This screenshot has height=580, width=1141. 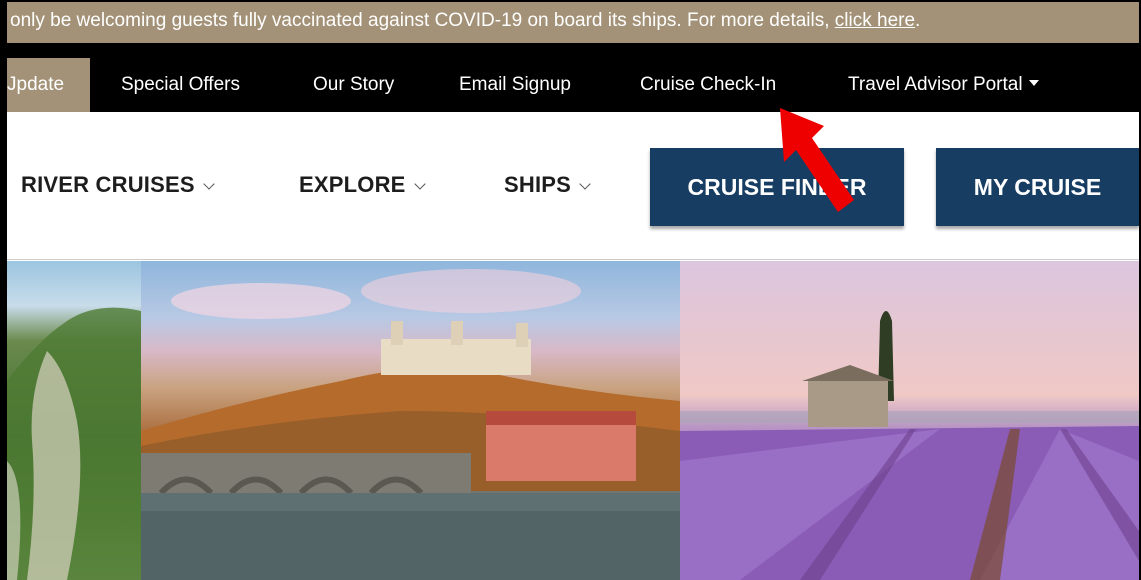 I want to click on nav-river-cruises: RIVER CRUISES, so click(x=118, y=185).